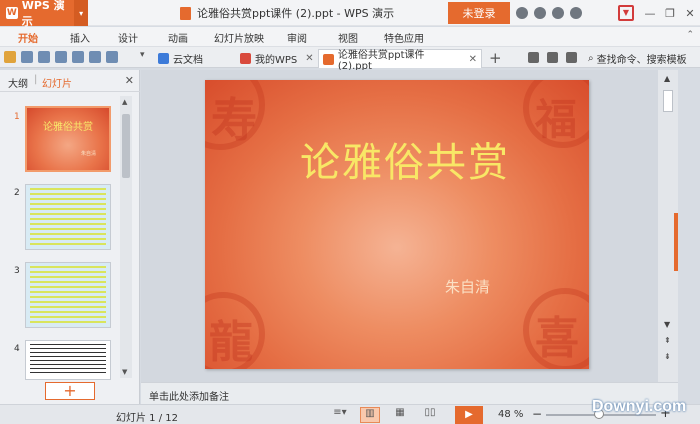 The width and height of the screenshot is (700, 424). What do you see at coordinates (533, 57) in the screenshot?
I see `screen-icon` at bounding box center [533, 57].